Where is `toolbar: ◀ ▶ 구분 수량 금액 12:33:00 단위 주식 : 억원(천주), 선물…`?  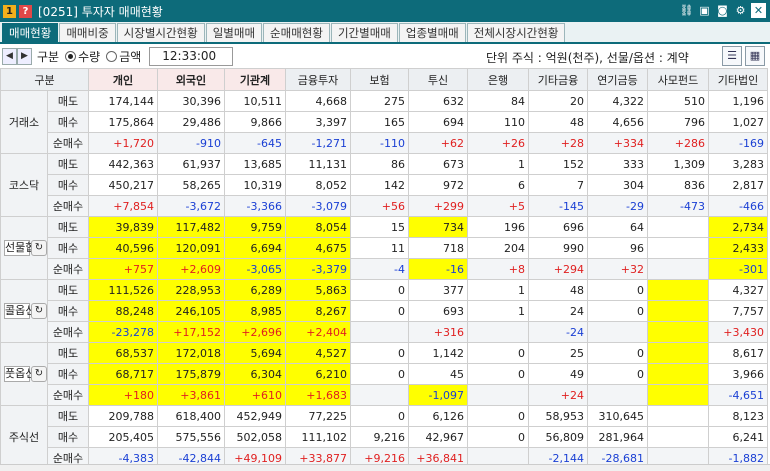 toolbar: ◀ ▶ 구분 수량 금액 12:33:00 단위 주식 : 억원(천주), 선물… is located at coordinates (385, 56).